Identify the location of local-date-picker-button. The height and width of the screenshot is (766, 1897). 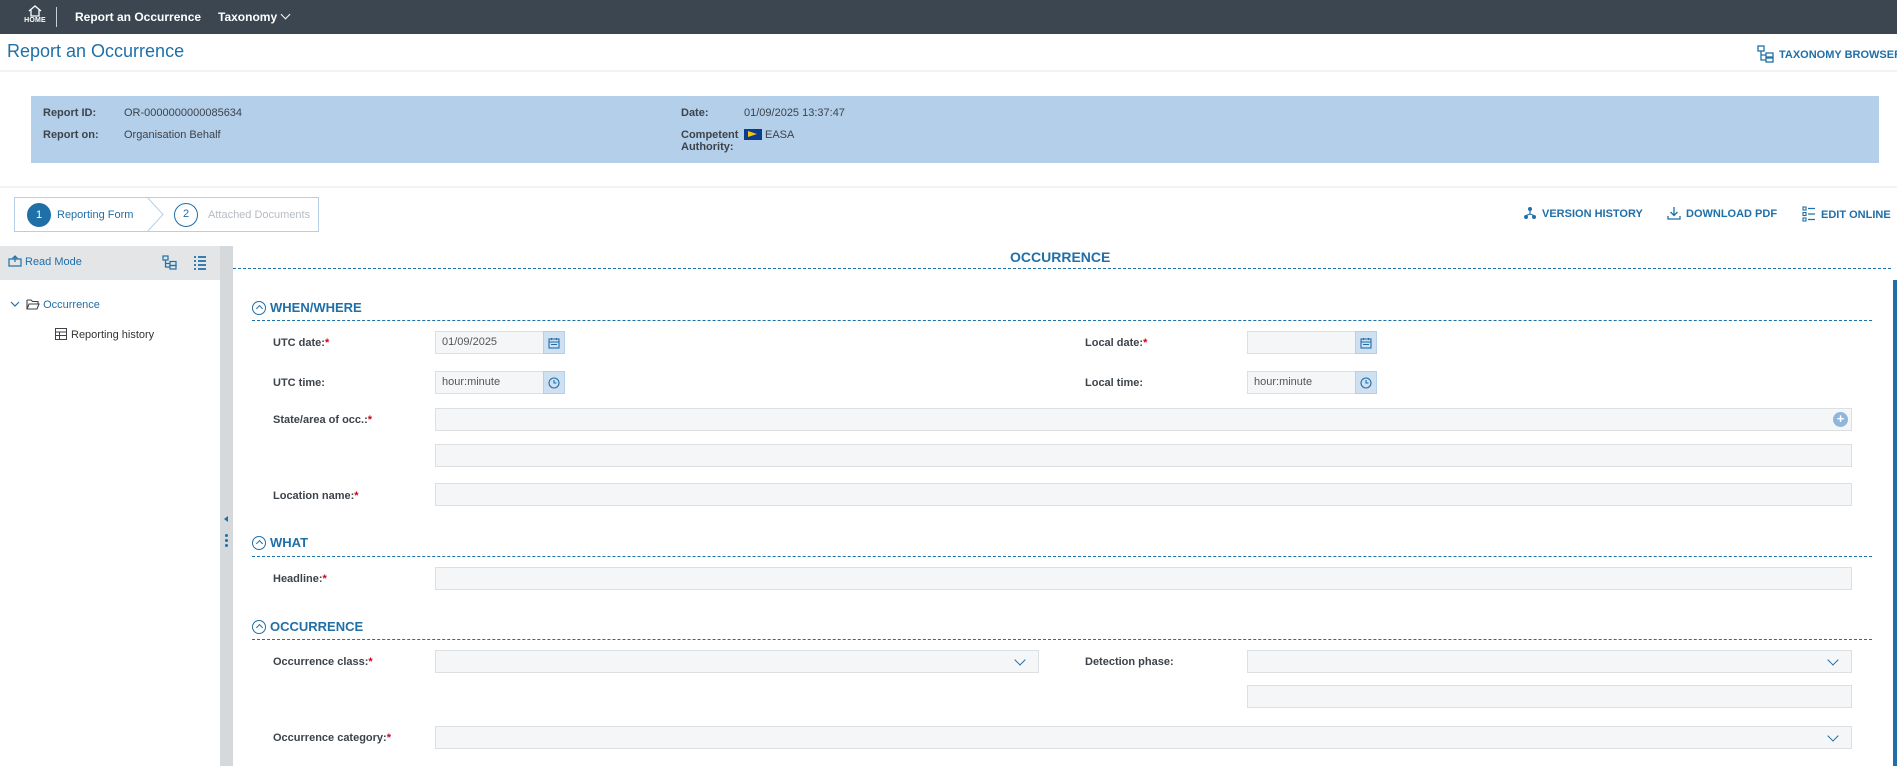
(1366, 342).